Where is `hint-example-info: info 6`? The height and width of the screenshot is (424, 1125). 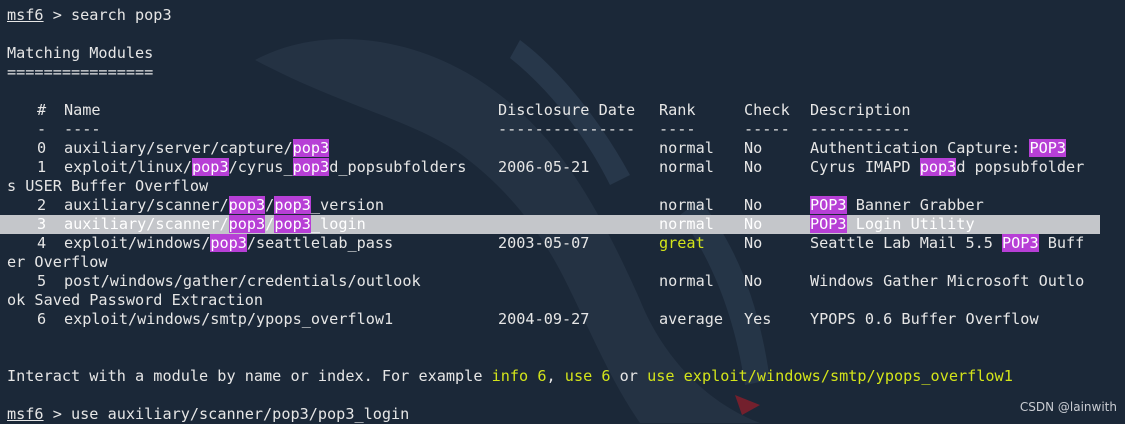 hint-example-info: info 6 is located at coordinates (519, 376).